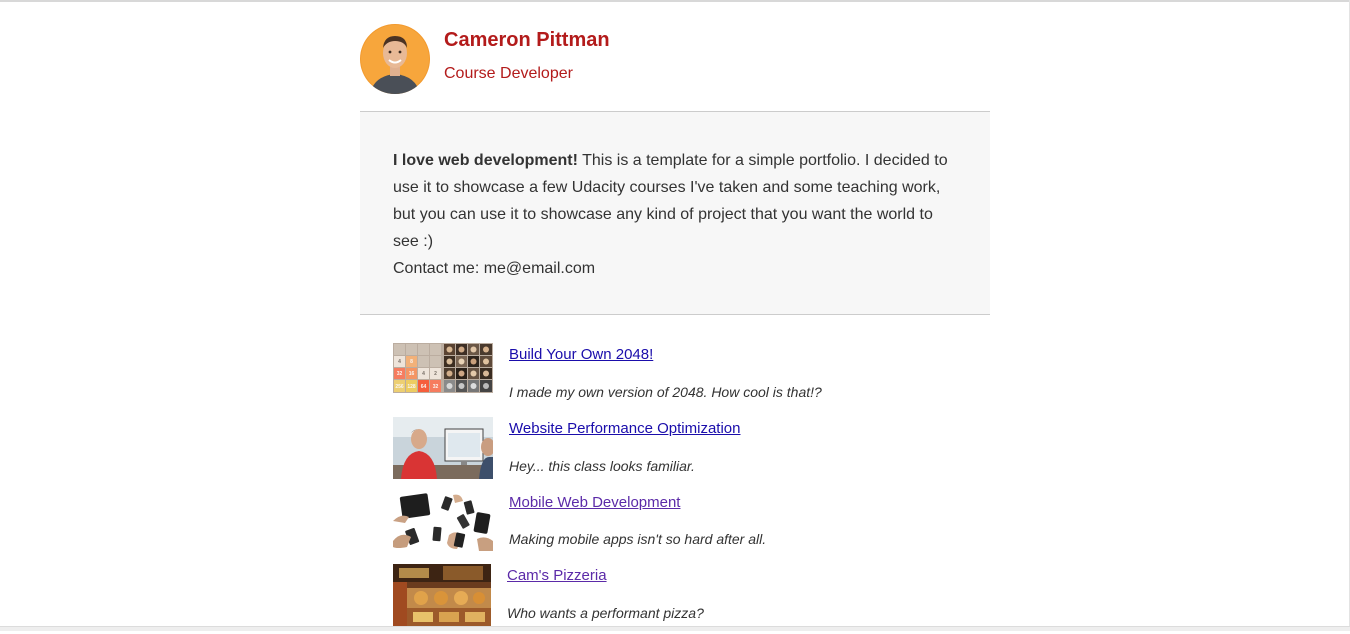 The height and width of the screenshot is (634, 1350). Describe the element at coordinates (605, 613) in the screenshot. I see `project-description: Who wants a performant pizza?` at that location.